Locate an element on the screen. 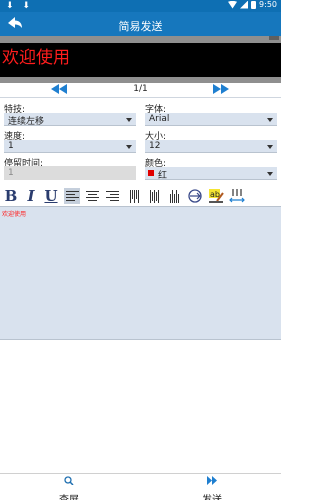 This screenshot has height=500, width=320. valign-bottom-icon is located at coordinates (174, 196).